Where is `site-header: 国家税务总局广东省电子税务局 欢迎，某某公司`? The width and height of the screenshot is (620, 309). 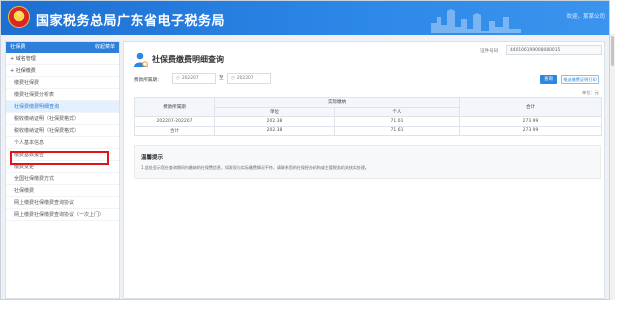
site-header: 国家税务总局广东省电子税务局 欢迎，某某公司 is located at coordinates (305, 18).